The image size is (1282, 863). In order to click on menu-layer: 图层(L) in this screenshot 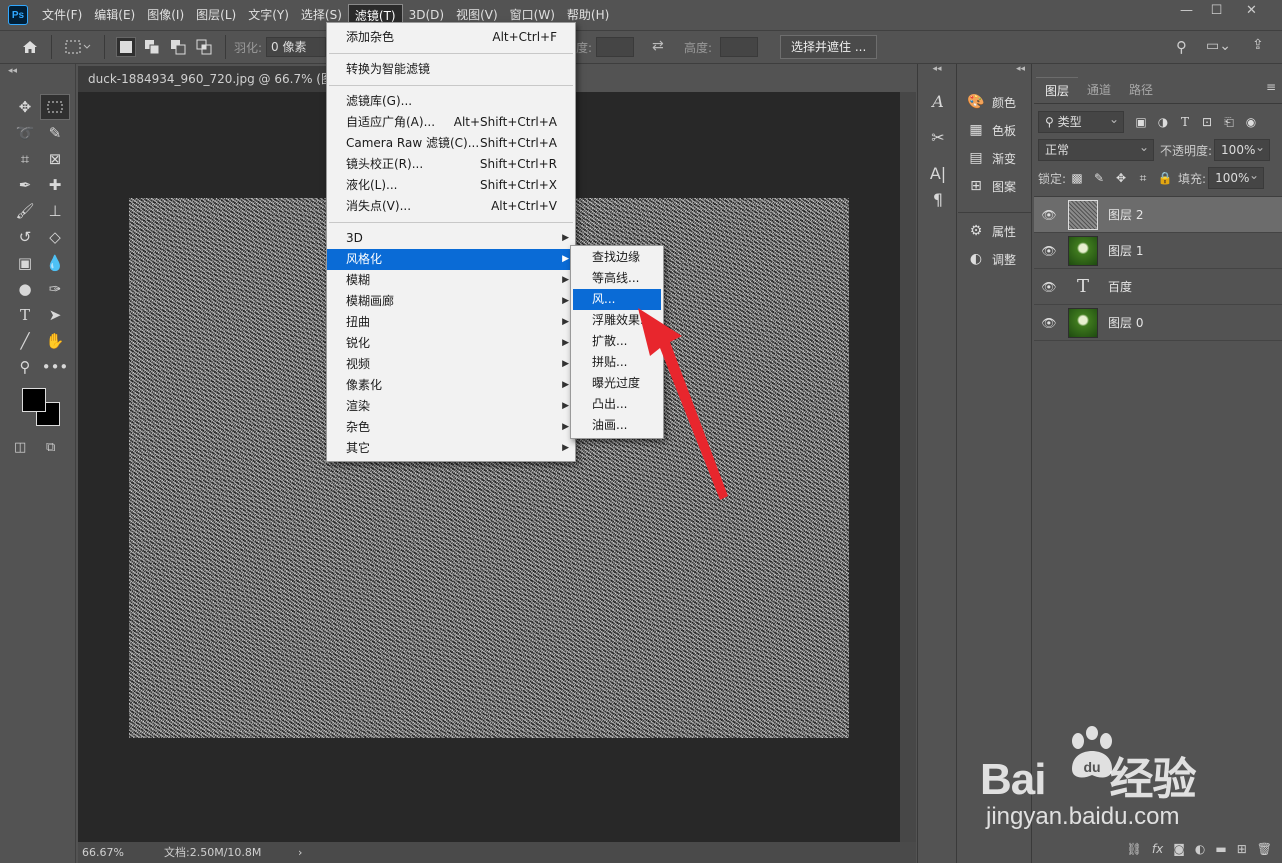, I will do `click(216, 15)`.